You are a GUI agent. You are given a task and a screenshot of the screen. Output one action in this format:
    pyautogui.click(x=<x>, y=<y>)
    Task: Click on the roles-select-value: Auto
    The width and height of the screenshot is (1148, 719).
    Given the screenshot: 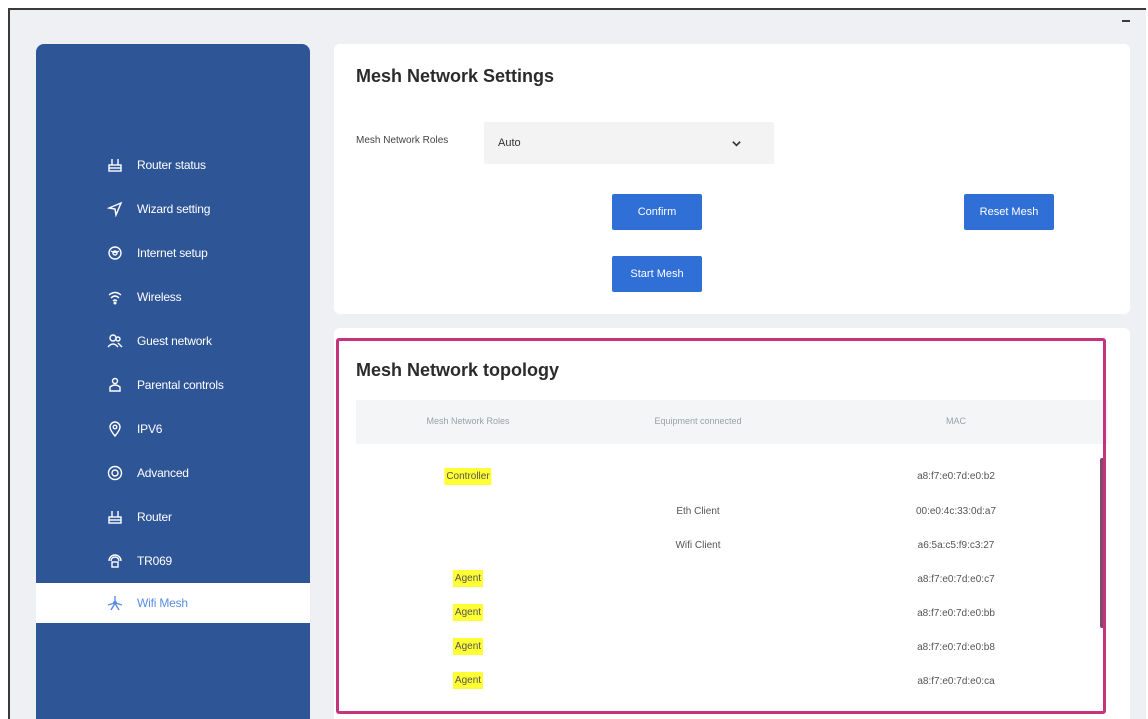 What is the action you would take?
    pyautogui.click(x=509, y=143)
    